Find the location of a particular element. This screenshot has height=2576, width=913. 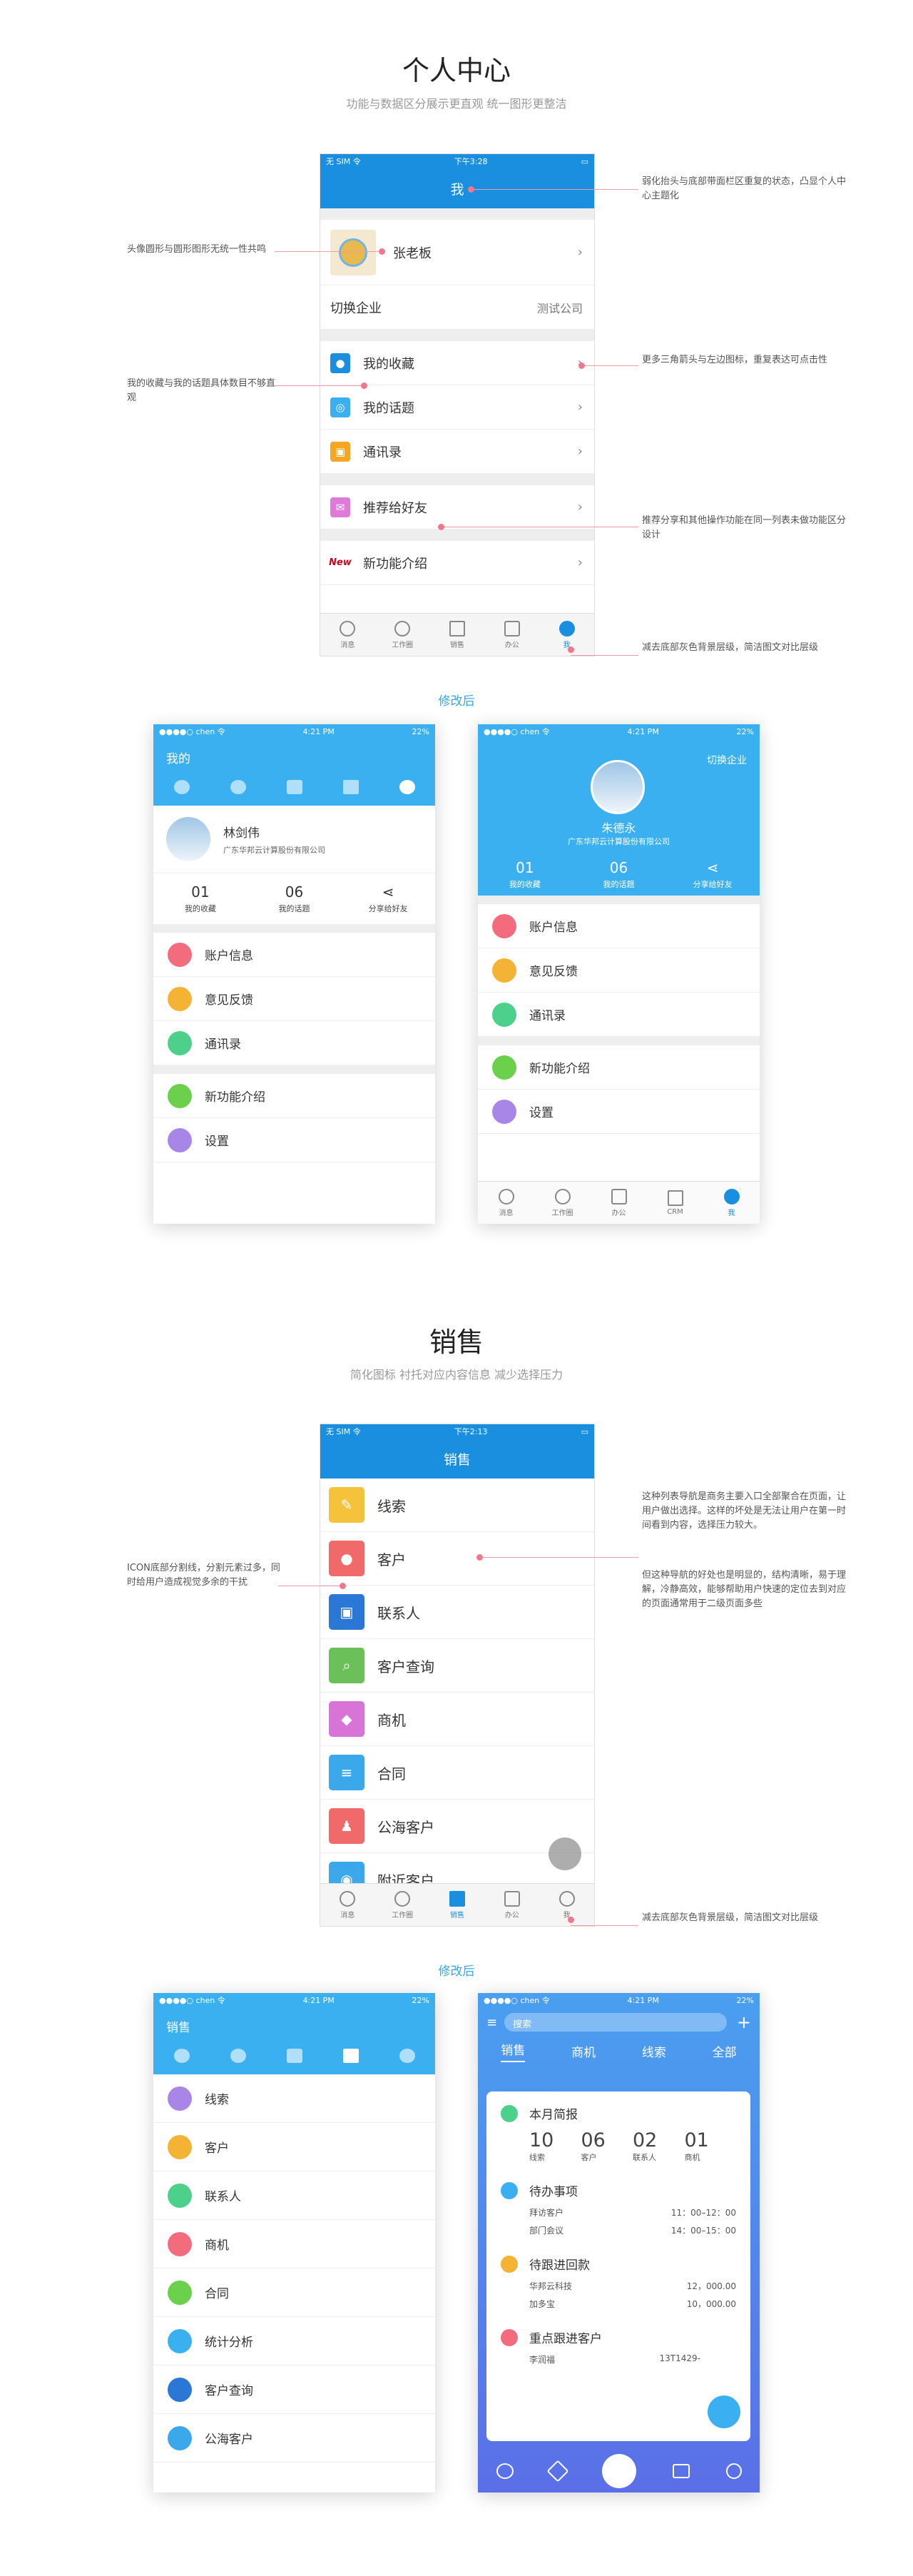

tab-opportunities: 商机 is located at coordinates (583, 2051).